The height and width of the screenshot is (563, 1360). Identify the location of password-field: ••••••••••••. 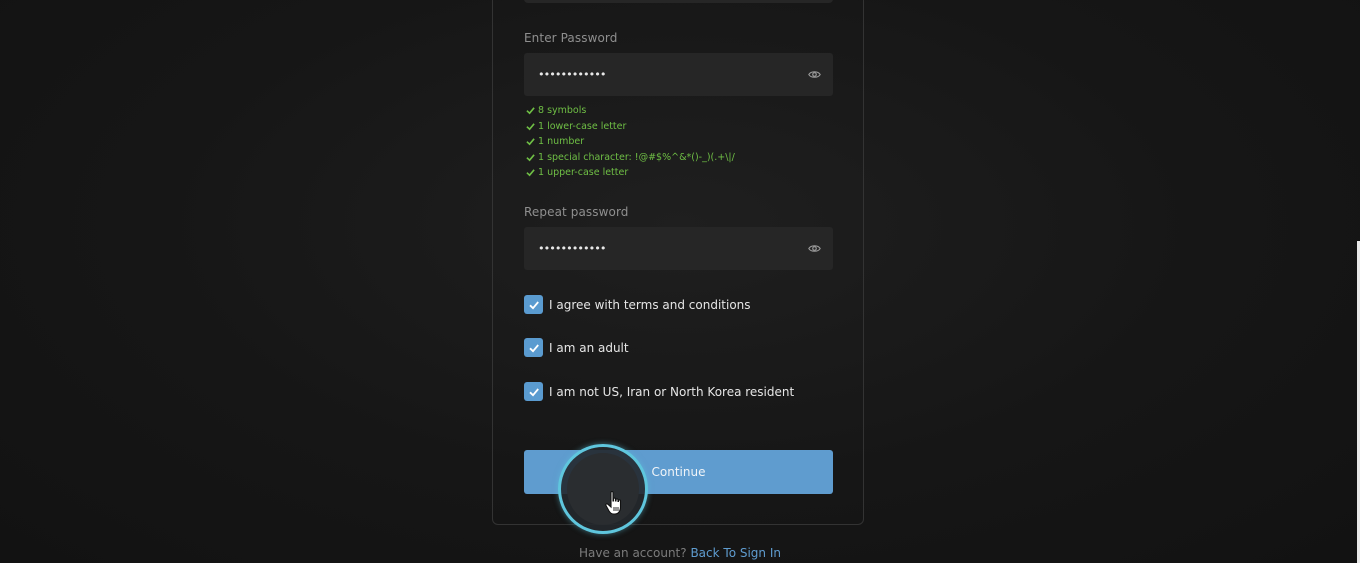
(678, 74).